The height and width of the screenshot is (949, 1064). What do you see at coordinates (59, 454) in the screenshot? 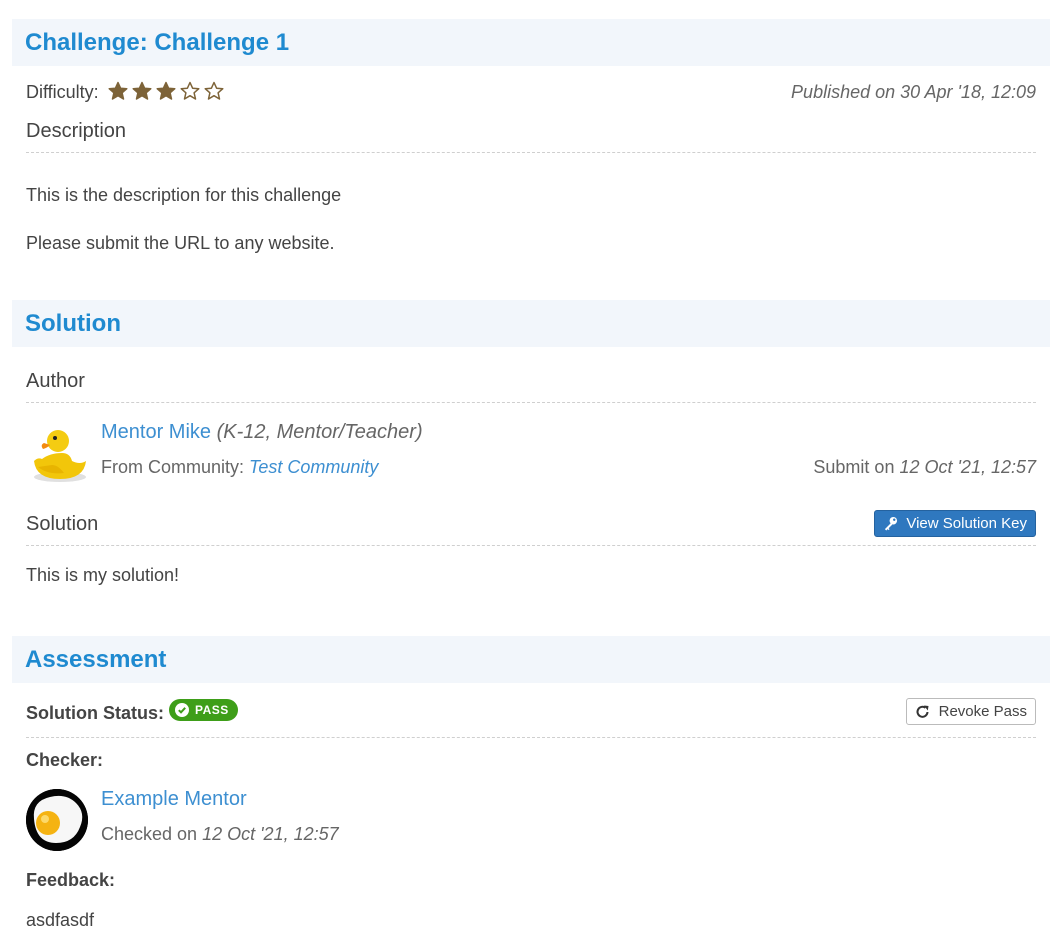
I see `rubber-duck-avatar-icon` at bounding box center [59, 454].